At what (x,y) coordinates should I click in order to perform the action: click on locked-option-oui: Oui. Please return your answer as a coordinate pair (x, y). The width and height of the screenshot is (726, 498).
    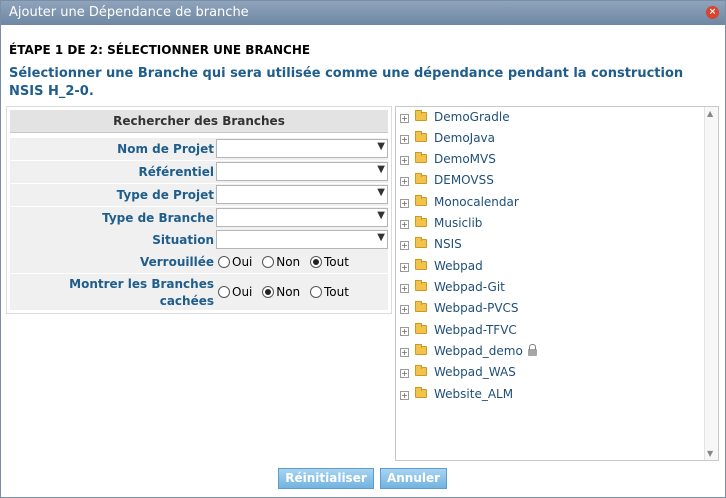
    Looking at the image, I should click on (235, 262).